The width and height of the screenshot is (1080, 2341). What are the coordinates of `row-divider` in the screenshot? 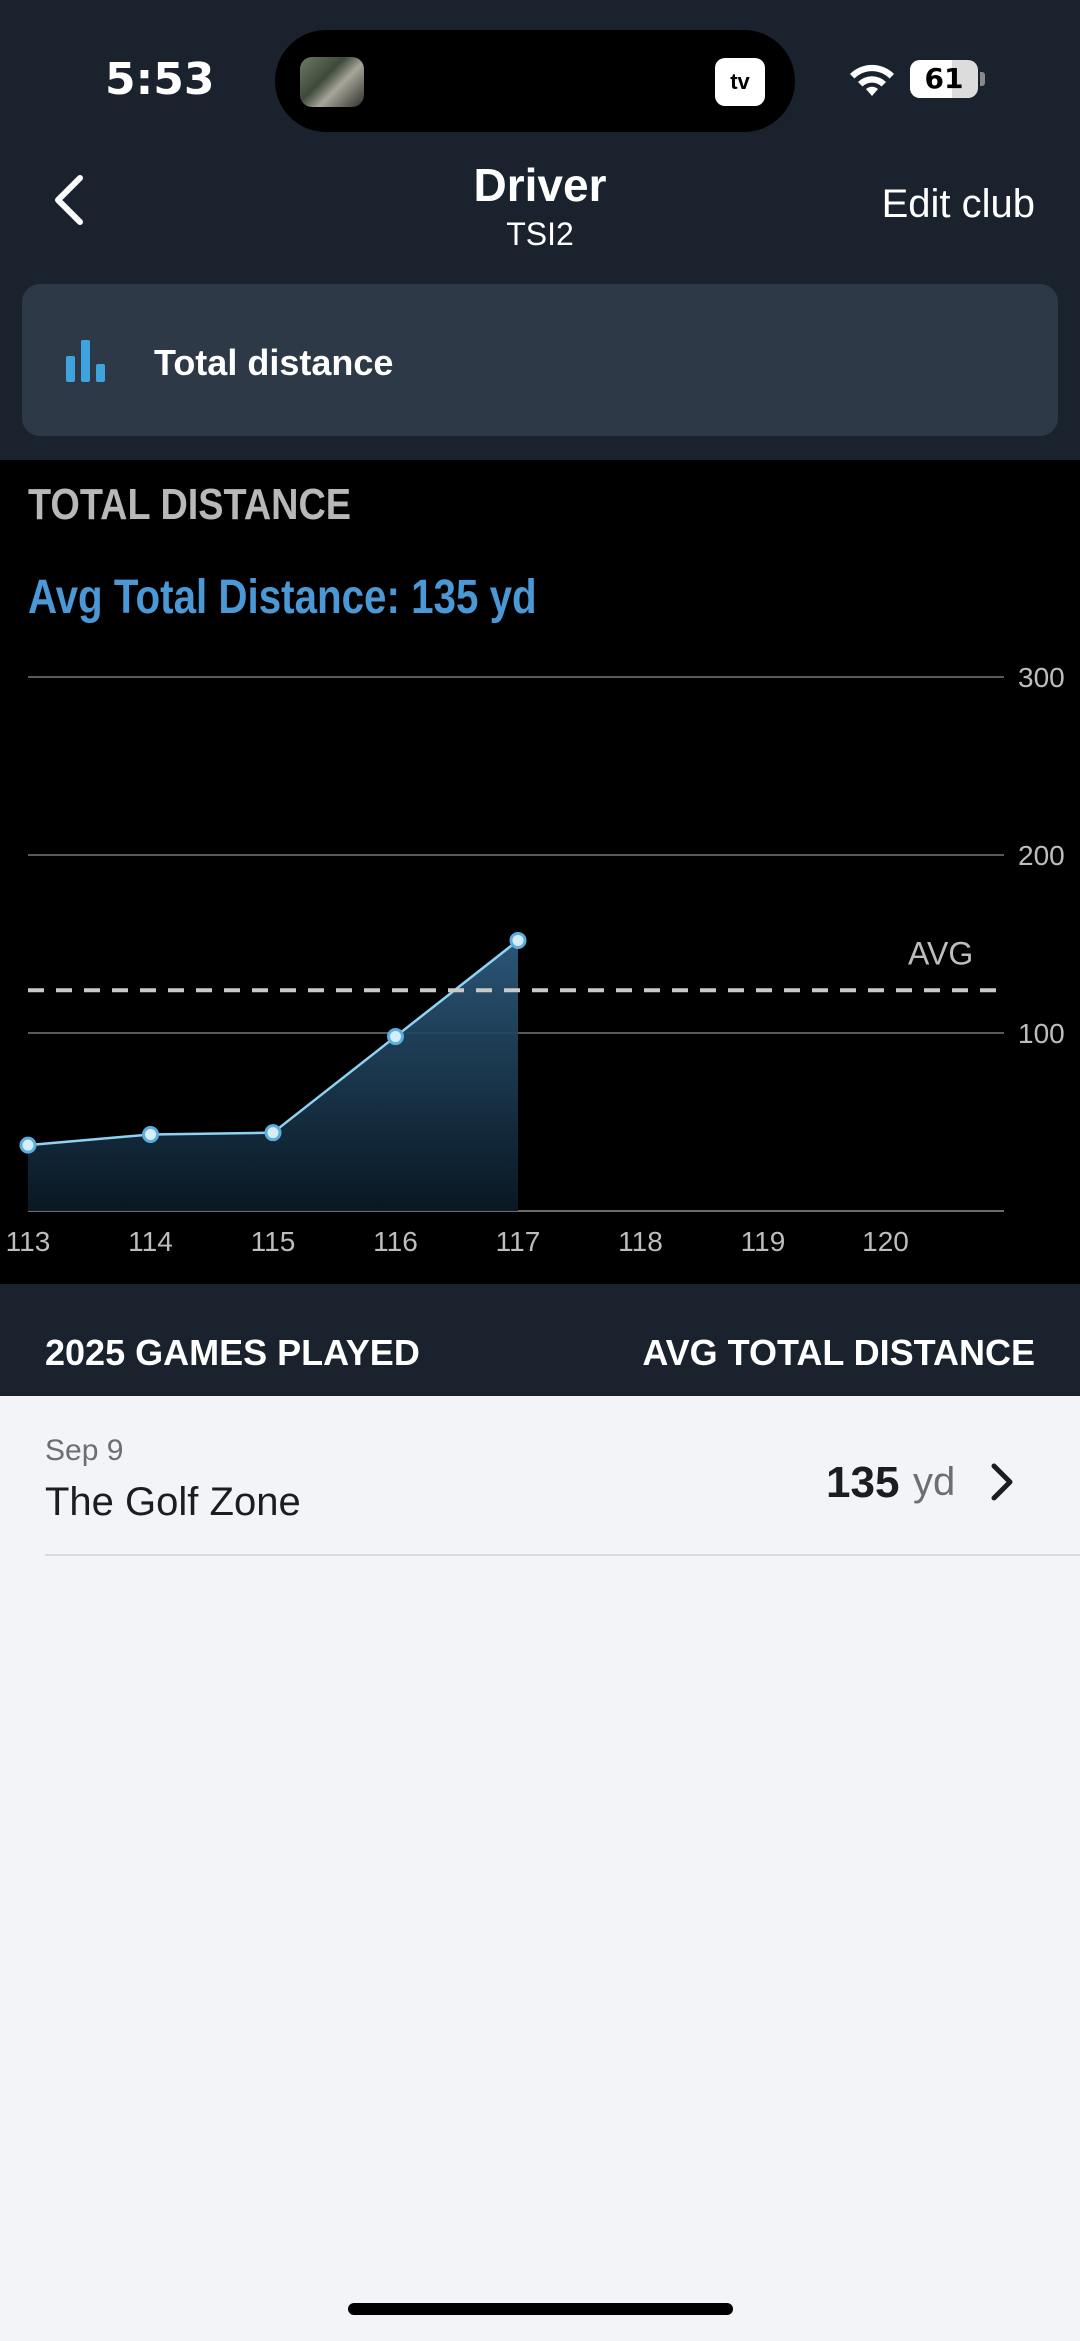 It's located at (562, 1555).